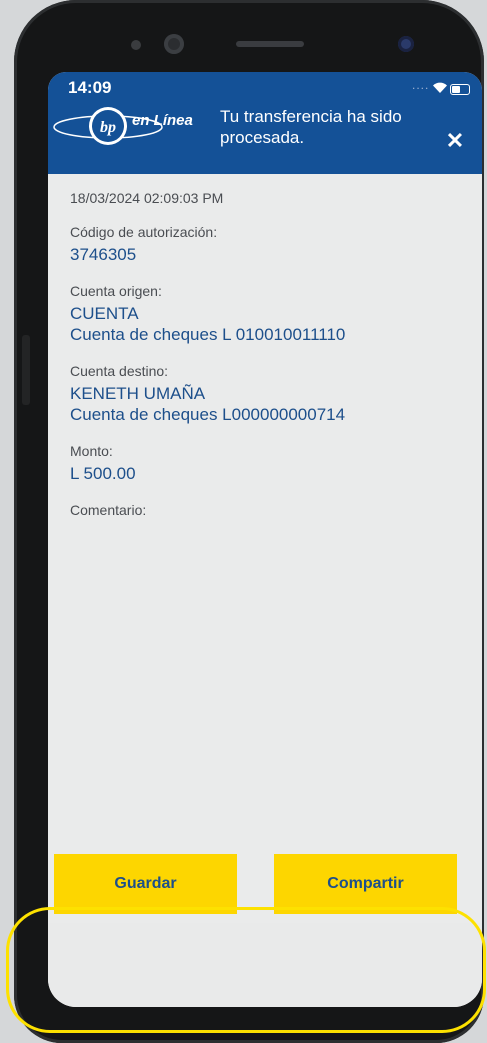 This screenshot has height=1043, width=487. Describe the element at coordinates (440, 87) in the screenshot. I see `wifi-icon` at that location.